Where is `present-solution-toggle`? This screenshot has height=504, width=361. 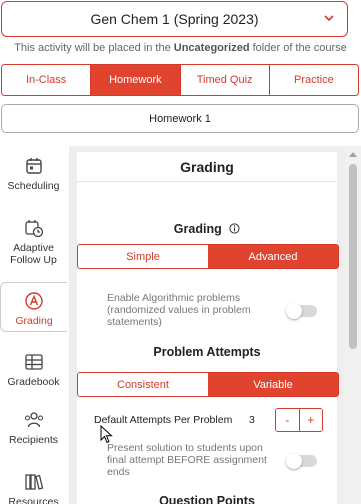 present-solution-toggle is located at coordinates (301, 461).